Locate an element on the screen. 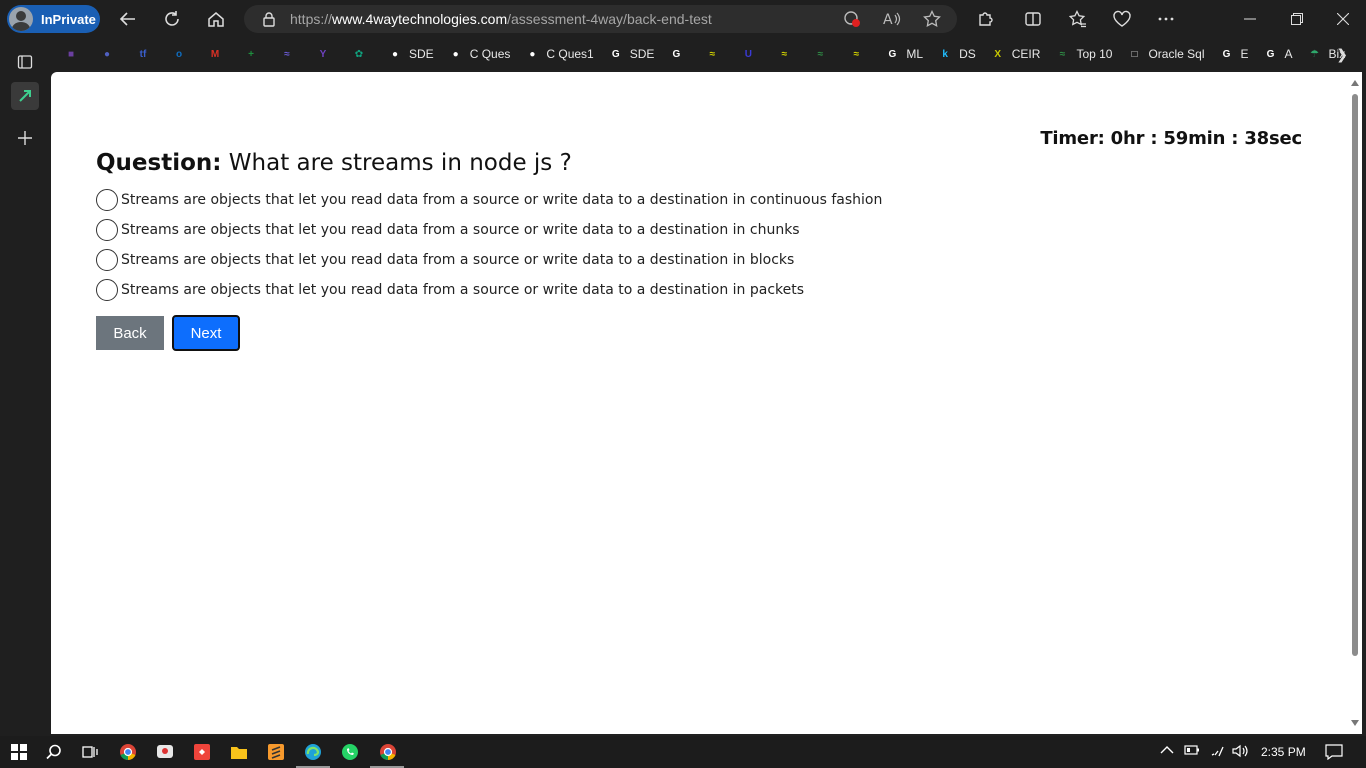 This screenshot has height=768, width=1366. favorite-item: ● C Ques1 is located at coordinates (558, 54).